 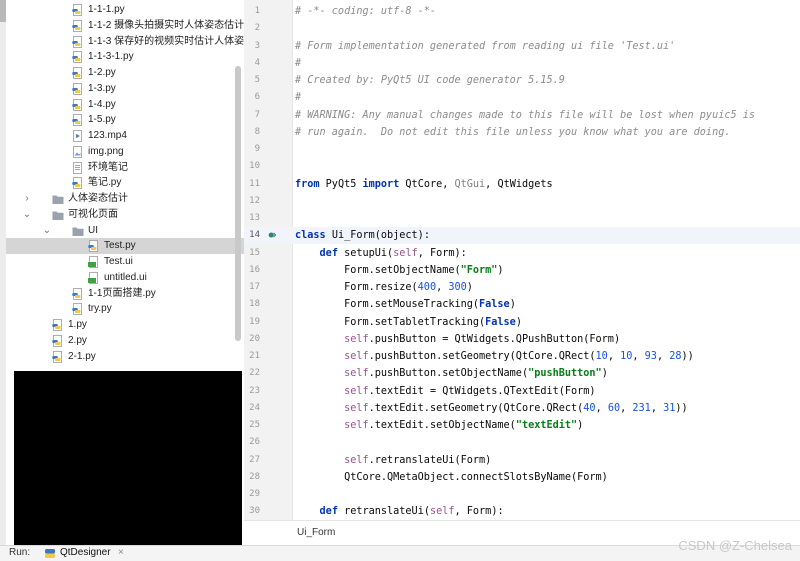 I want to click on code-line: 27 self.retranslateUi(Form), so click(x=522, y=460).